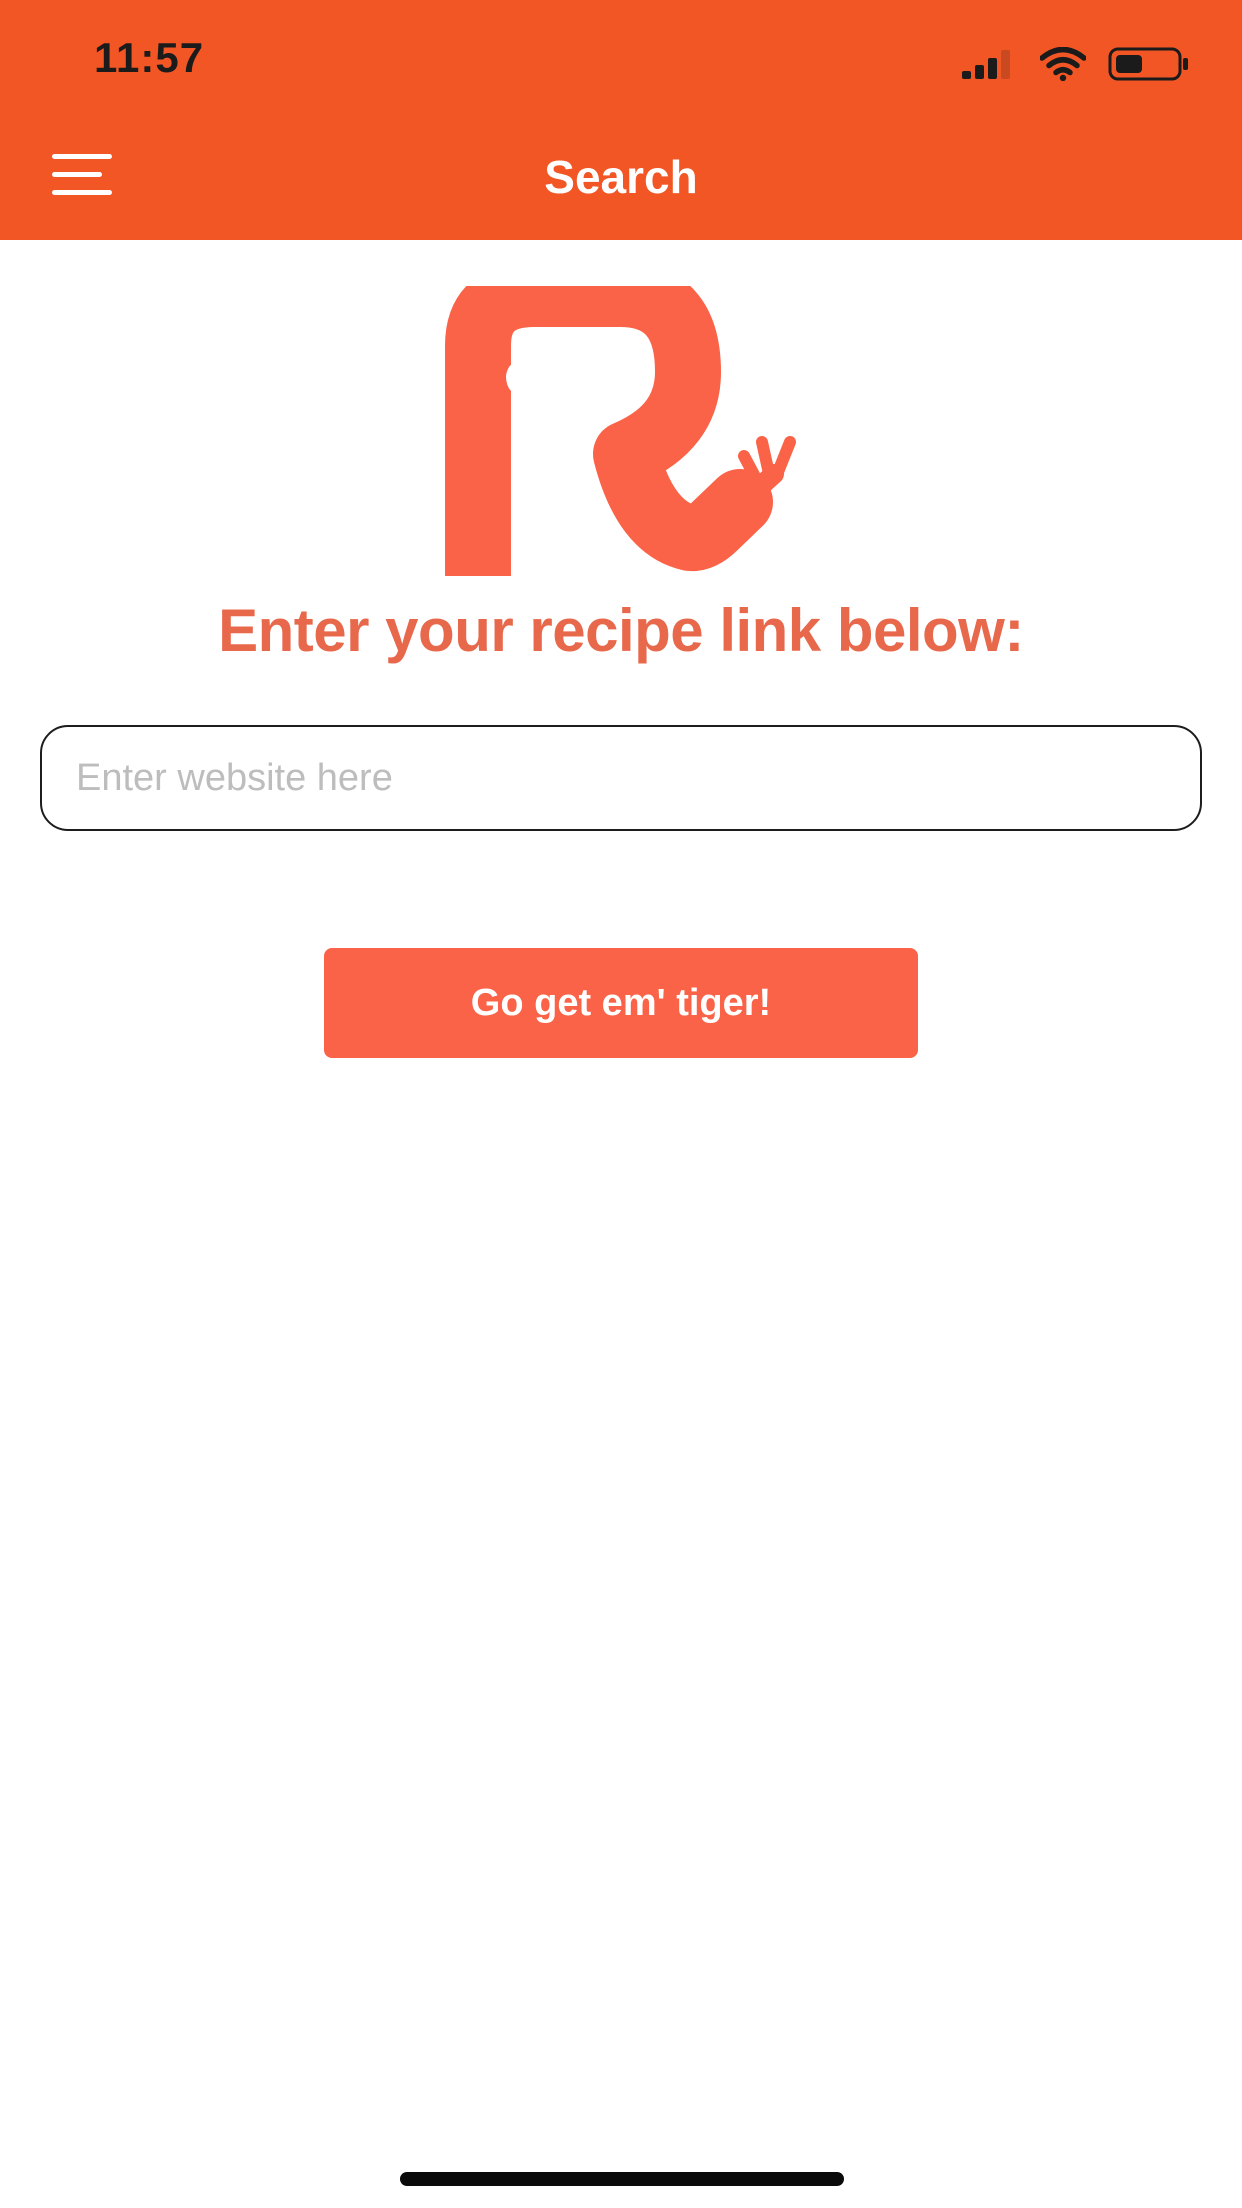 The image size is (1242, 2208). I want to click on status-icons, so click(1077, 64).